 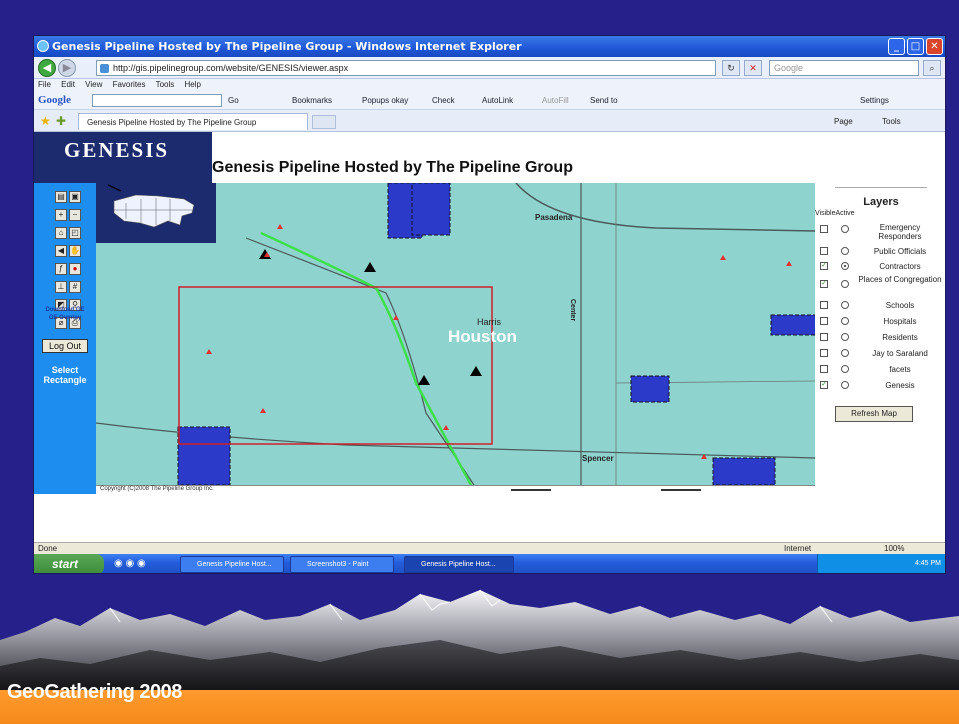 What do you see at coordinates (443, 100) in the screenshot?
I see `check-button: Check` at bounding box center [443, 100].